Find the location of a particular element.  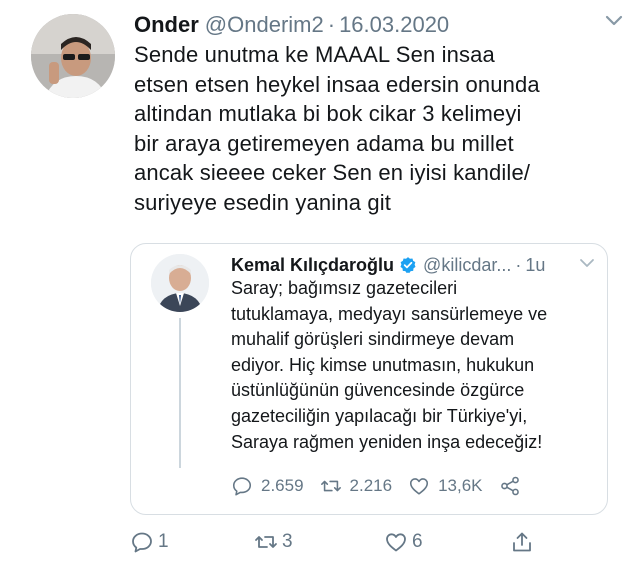

quoted-share-button is located at coordinates (514, 486).